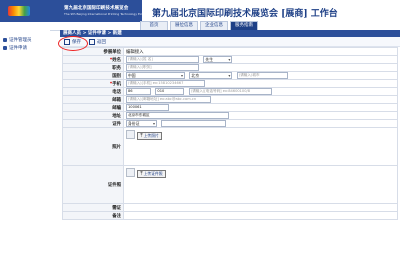  Describe the element at coordinates (230, 67) in the screenshot. I see `row-position: 职务 (请输入)[职务]` at that location.